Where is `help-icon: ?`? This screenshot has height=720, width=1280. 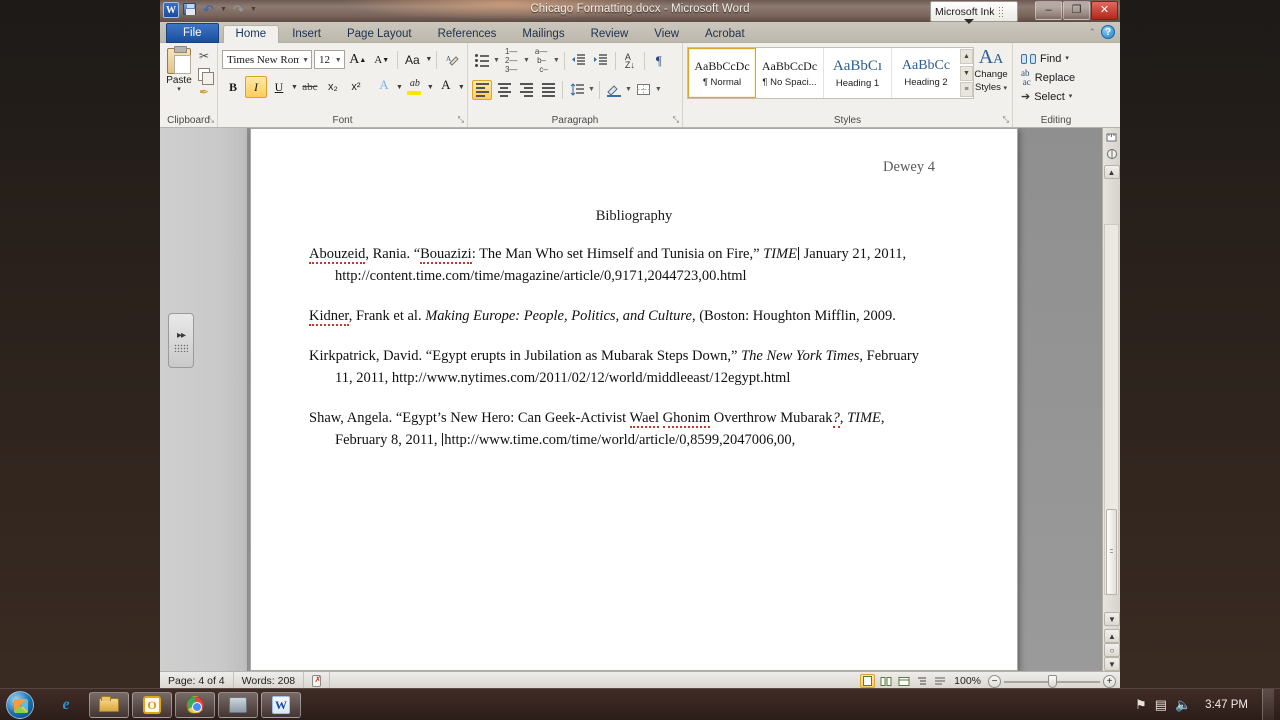
help-icon: ? is located at coordinates (1108, 32).